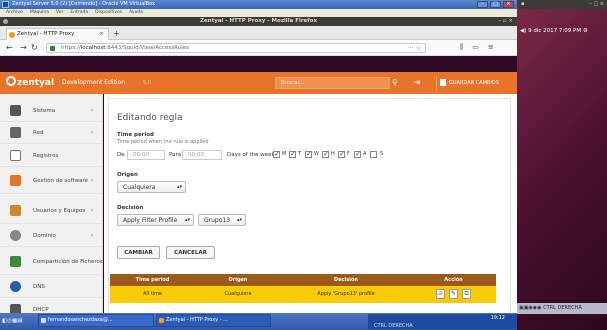 The width and height of the screenshot is (607, 330). I want to click on decision-select: Apply Filter Profile ▴▾, so click(155, 220).